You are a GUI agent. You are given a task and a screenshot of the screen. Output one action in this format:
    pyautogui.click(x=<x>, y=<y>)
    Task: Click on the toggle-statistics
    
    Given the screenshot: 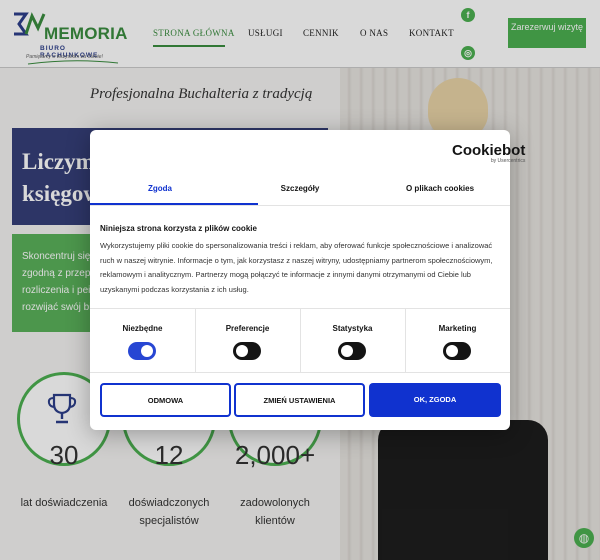 What is the action you would take?
    pyautogui.click(x=352, y=351)
    